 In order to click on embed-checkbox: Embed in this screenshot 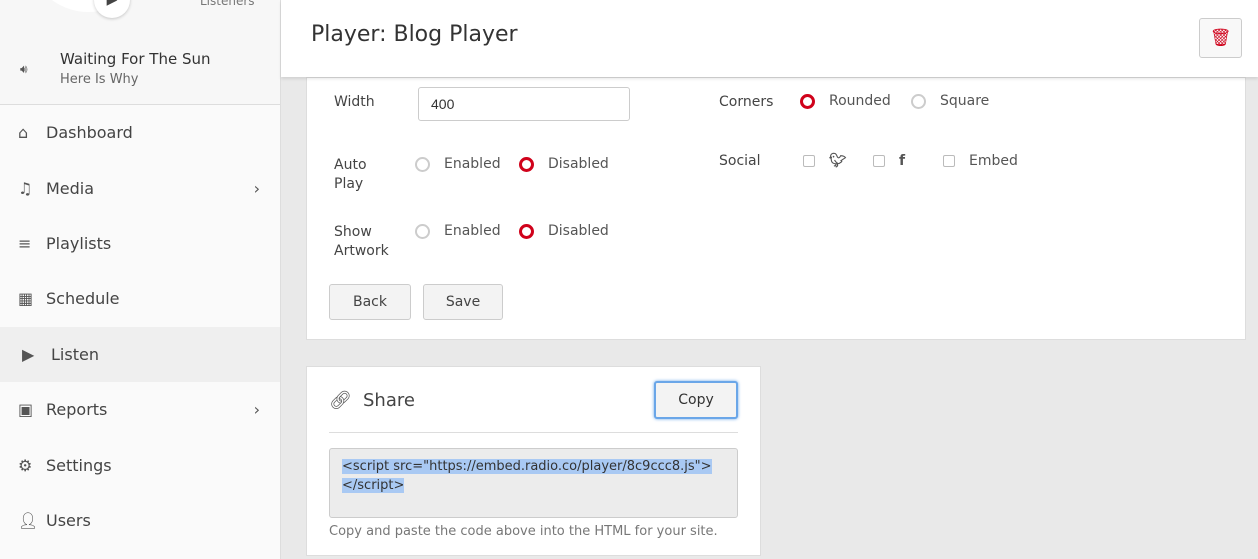, I will do `click(980, 161)`.